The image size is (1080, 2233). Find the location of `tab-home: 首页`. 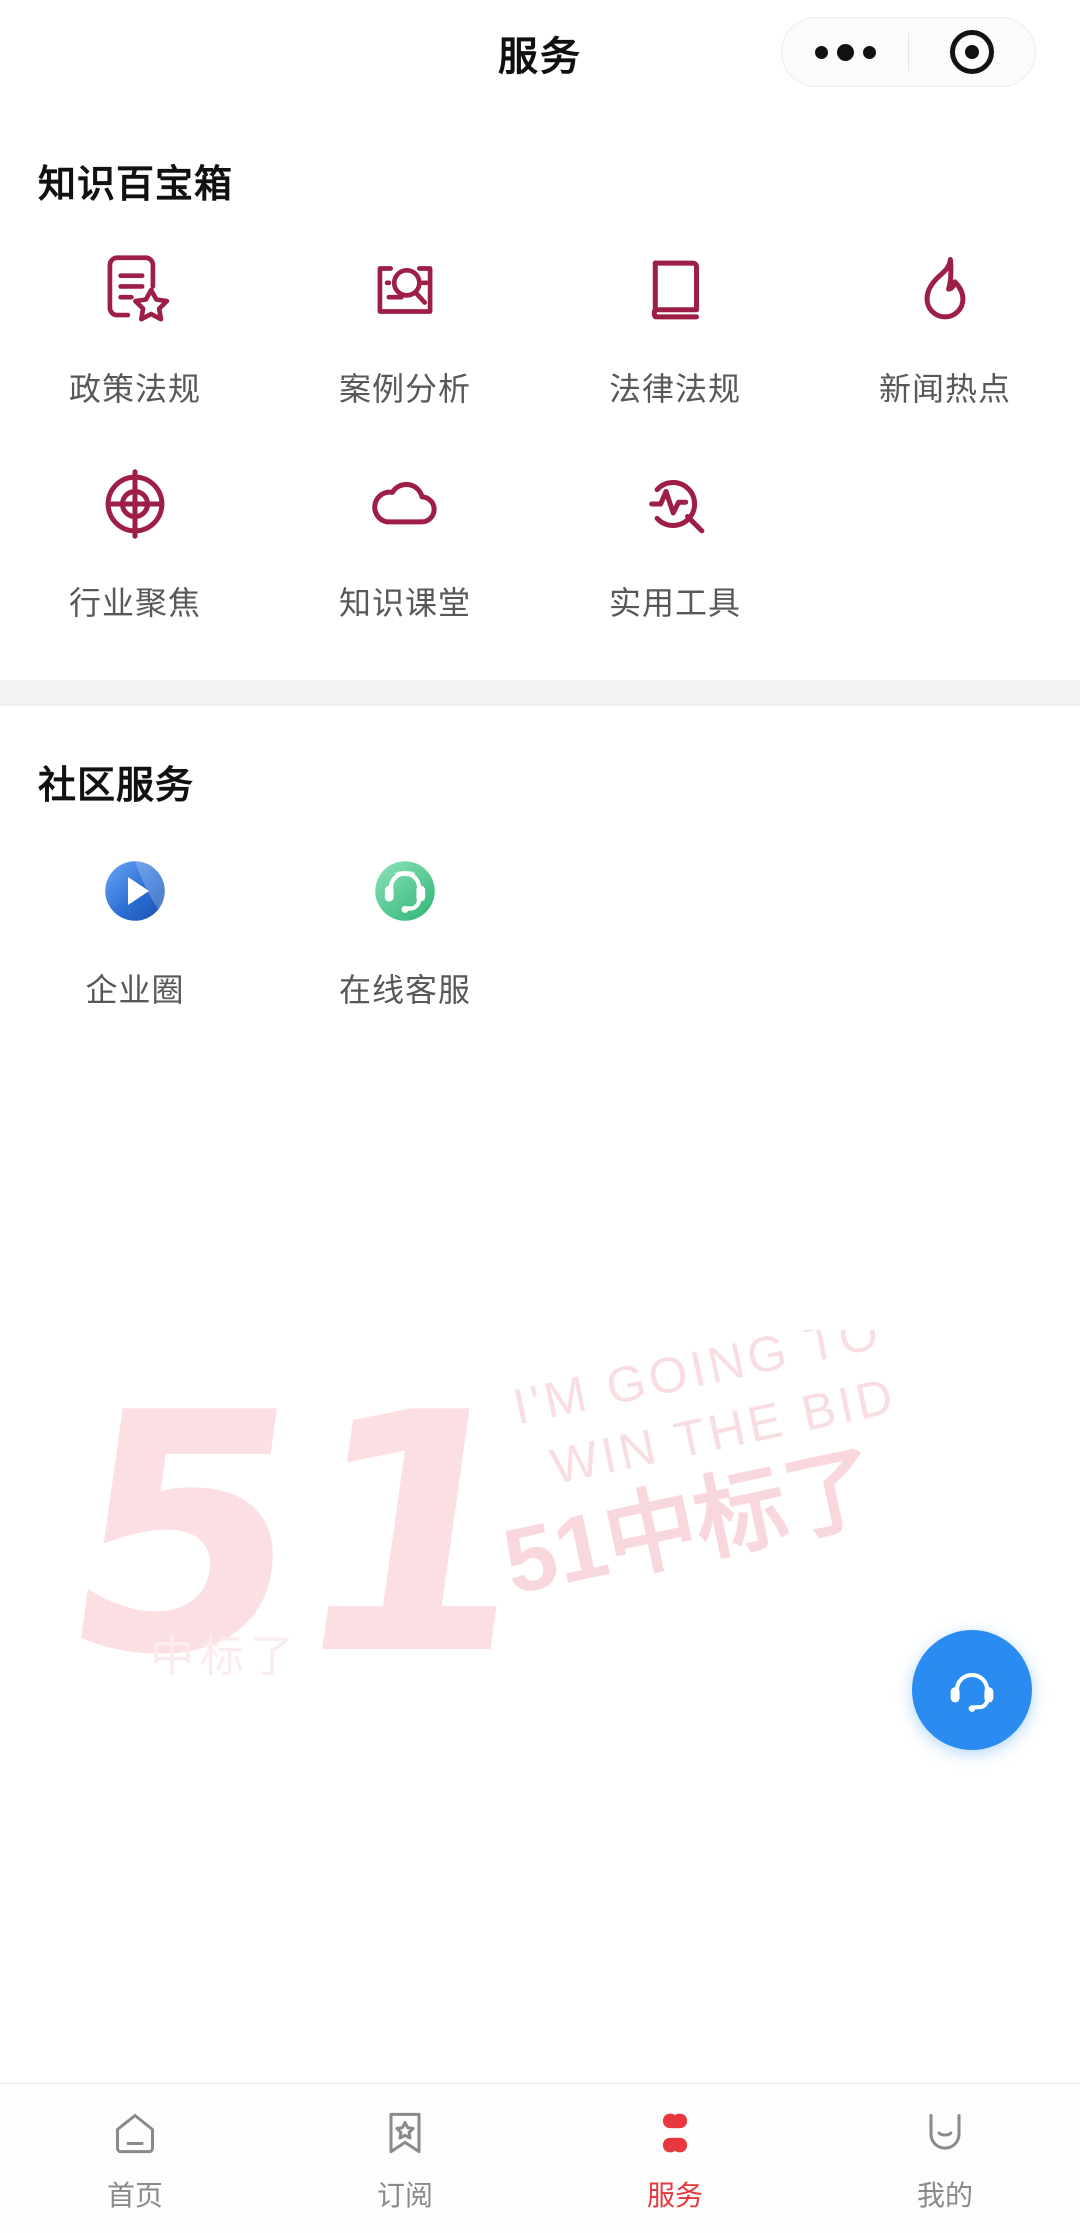

tab-home: 首页 is located at coordinates (135, 2158).